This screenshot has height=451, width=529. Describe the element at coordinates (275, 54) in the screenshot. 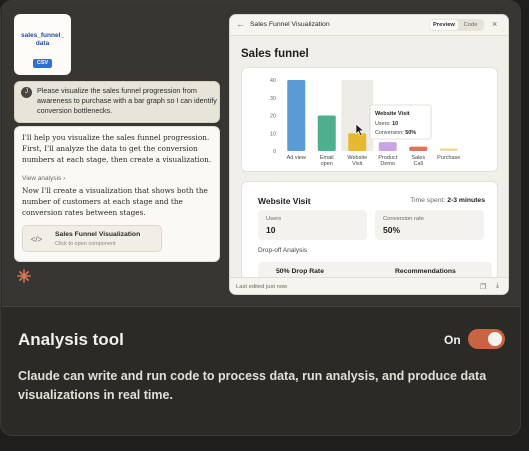

I see `chart-heading: Sales funnel` at that location.